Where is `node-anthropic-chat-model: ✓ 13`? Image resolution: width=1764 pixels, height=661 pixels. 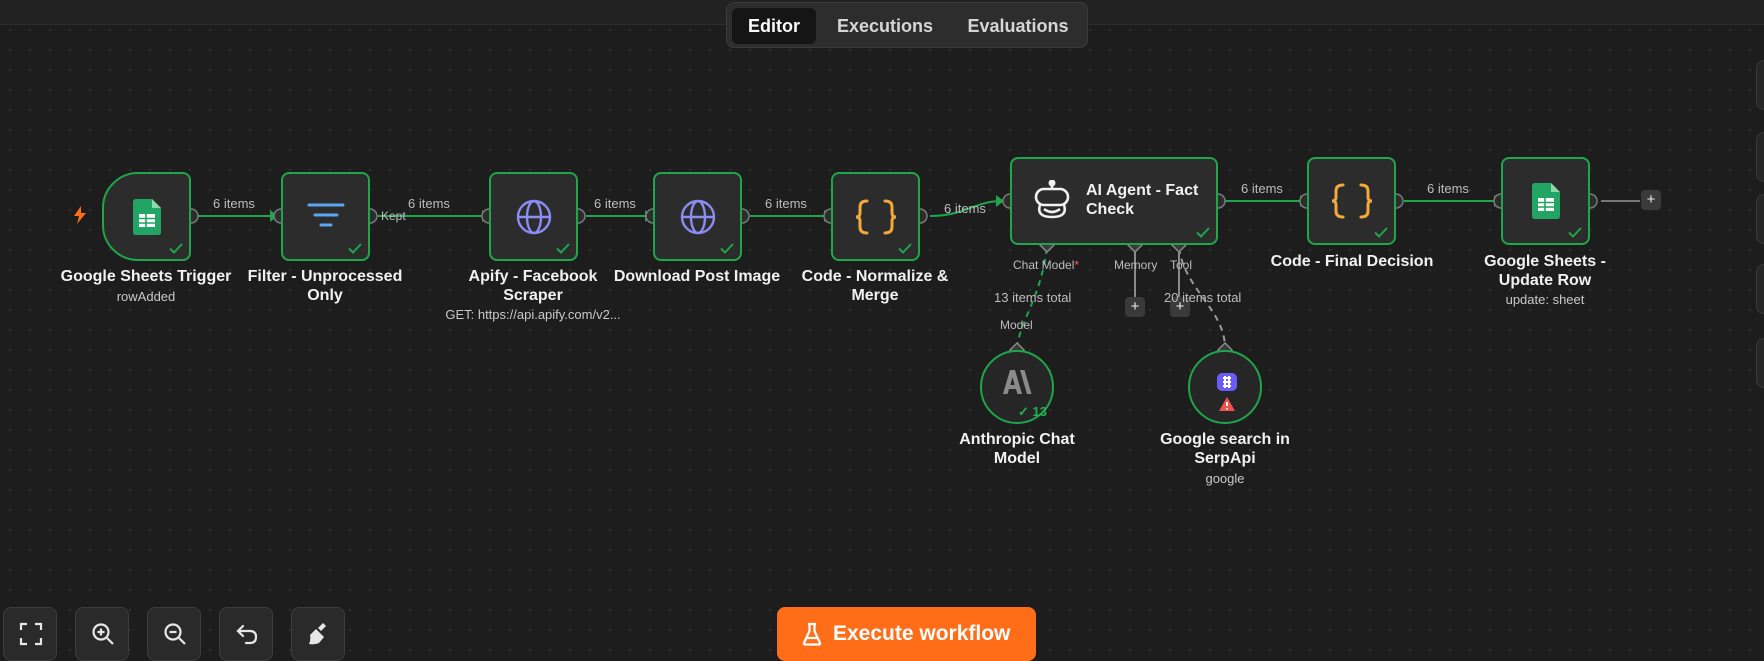 node-anthropic-chat-model: ✓ 13 is located at coordinates (1017, 387).